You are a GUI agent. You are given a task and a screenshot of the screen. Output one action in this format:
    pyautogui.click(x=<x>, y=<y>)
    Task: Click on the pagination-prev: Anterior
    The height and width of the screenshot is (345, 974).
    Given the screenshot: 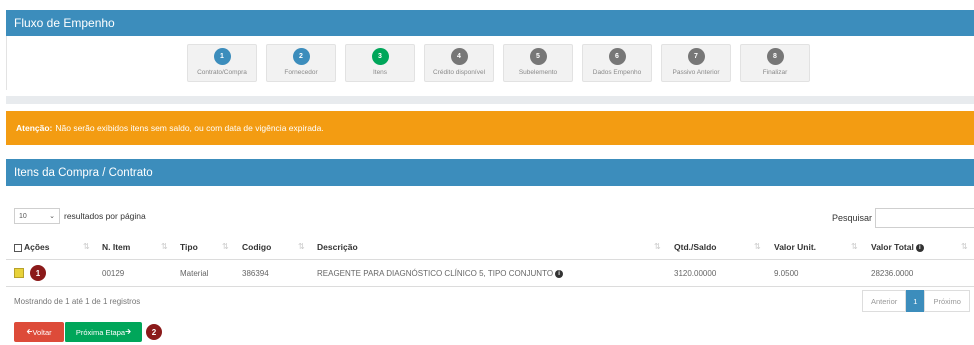 What is the action you would take?
    pyautogui.click(x=884, y=301)
    